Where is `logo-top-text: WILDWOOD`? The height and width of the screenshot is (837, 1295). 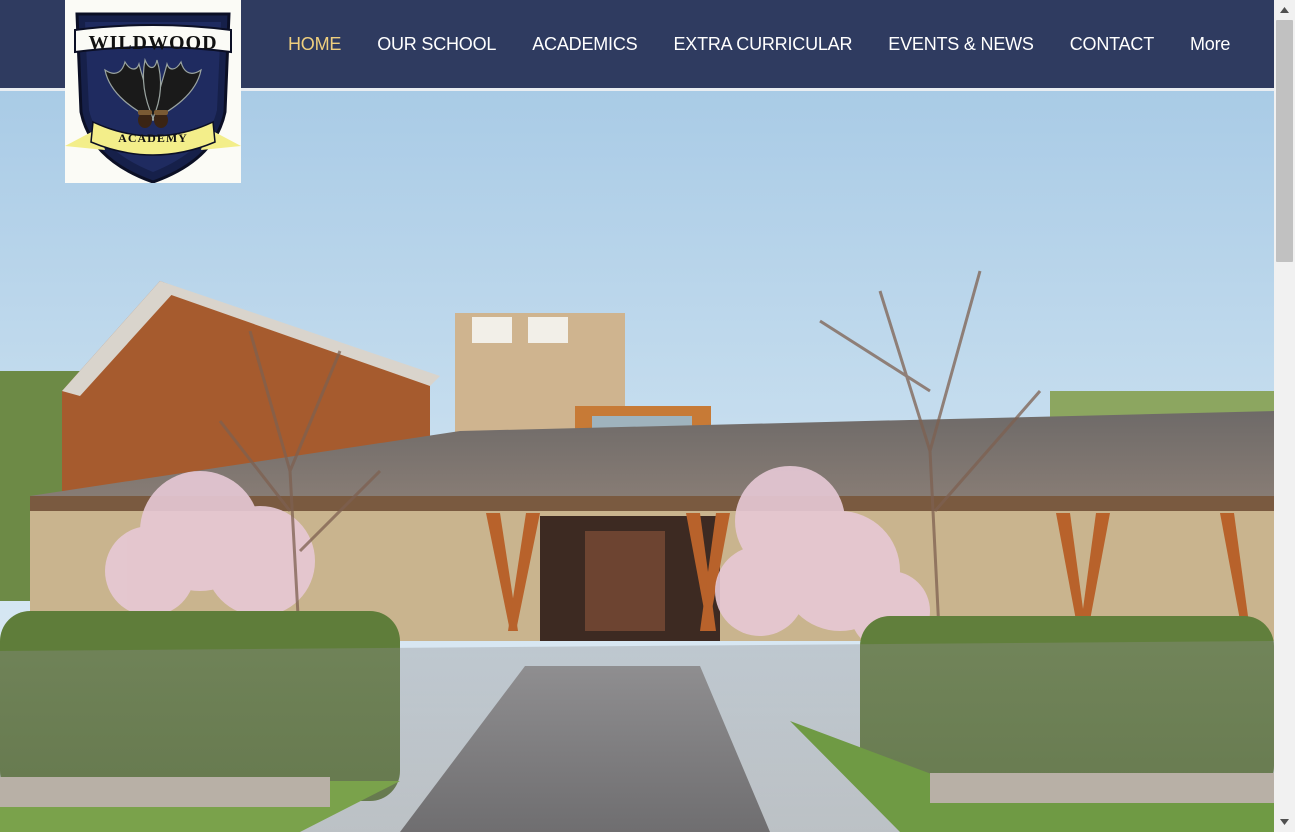 logo-top-text: WILDWOOD is located at coordinates (152, 43).